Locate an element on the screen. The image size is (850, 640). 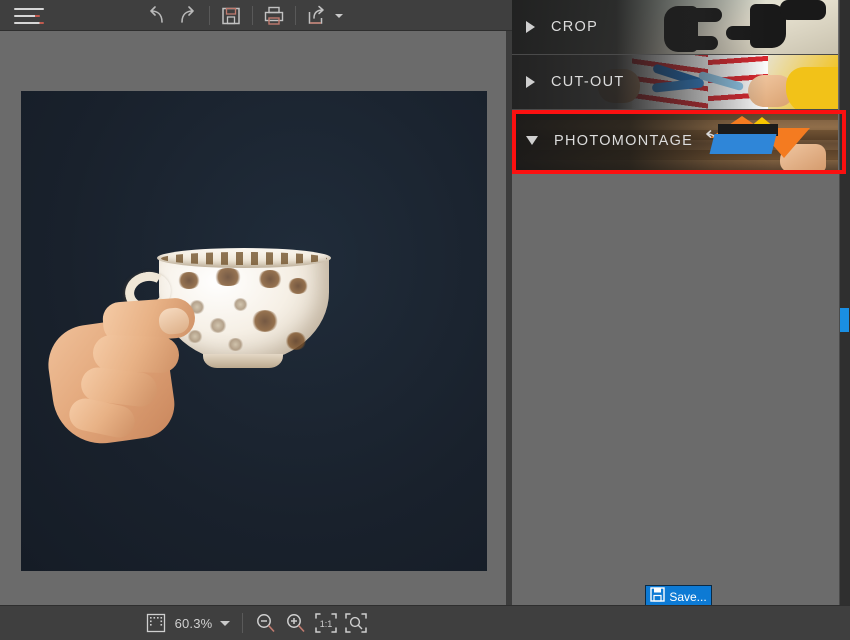
redo-button is located at coordinates (188, 16).